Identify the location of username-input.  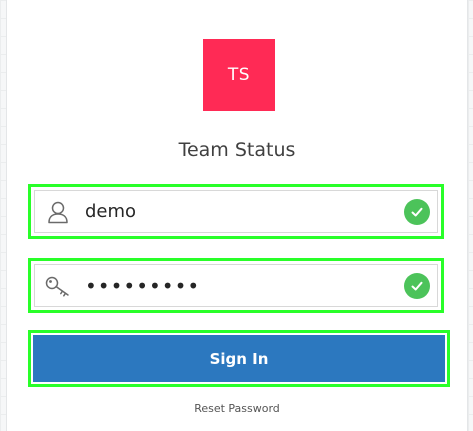
(242, 211).